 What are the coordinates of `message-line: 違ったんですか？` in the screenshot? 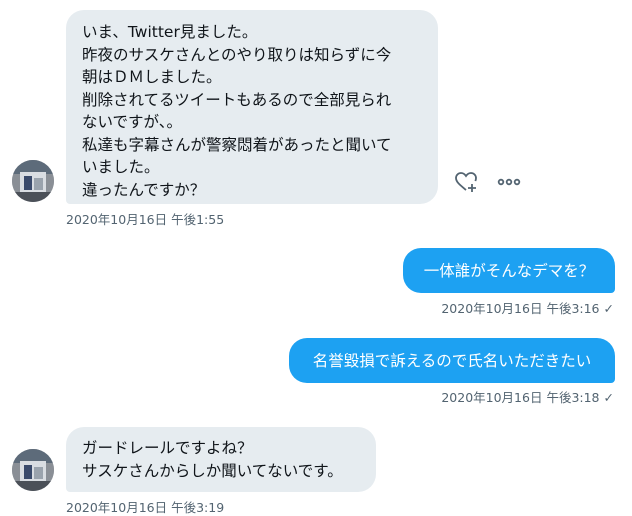 It's located at (144, 189).